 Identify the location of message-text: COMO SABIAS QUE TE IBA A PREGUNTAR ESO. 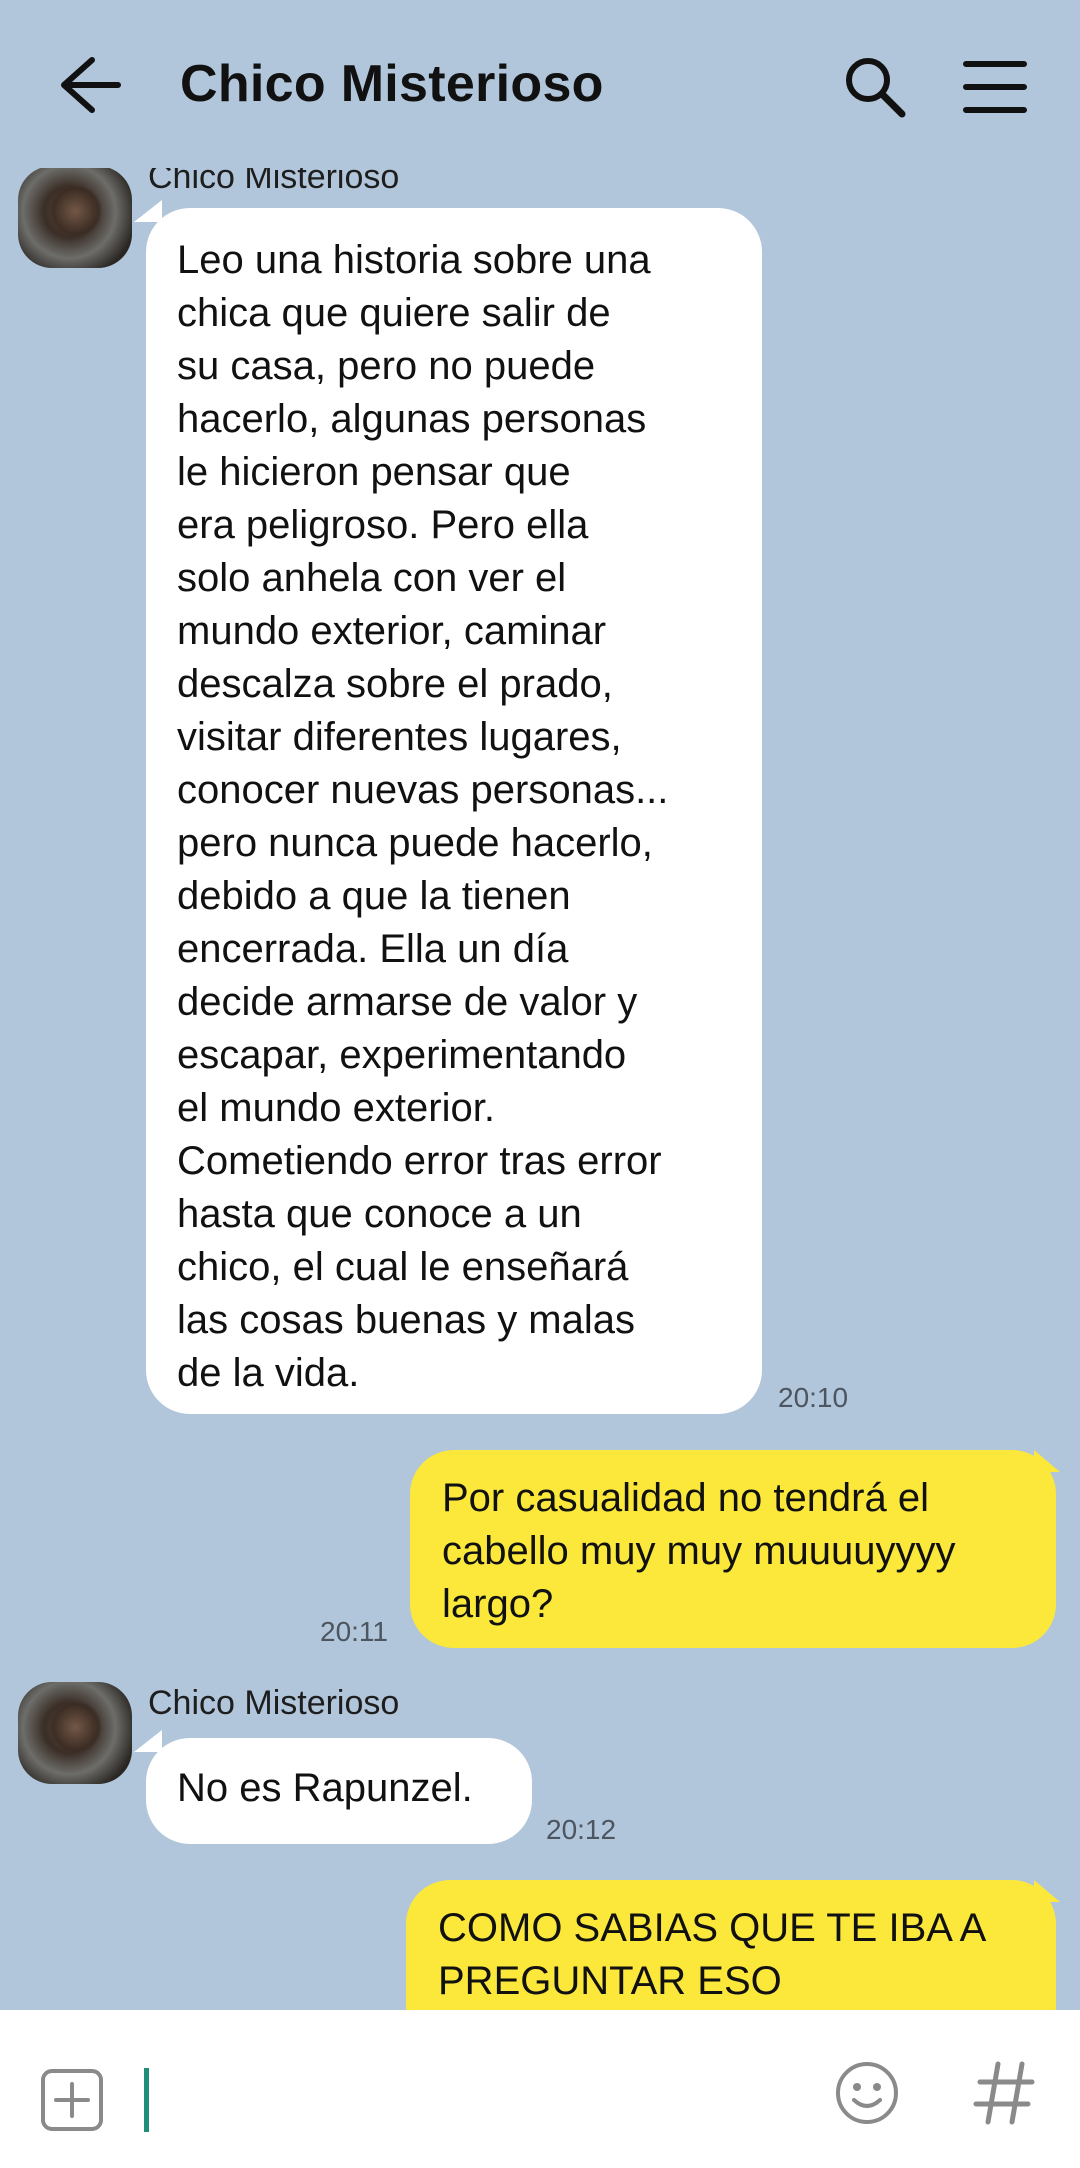
(712, 1954).